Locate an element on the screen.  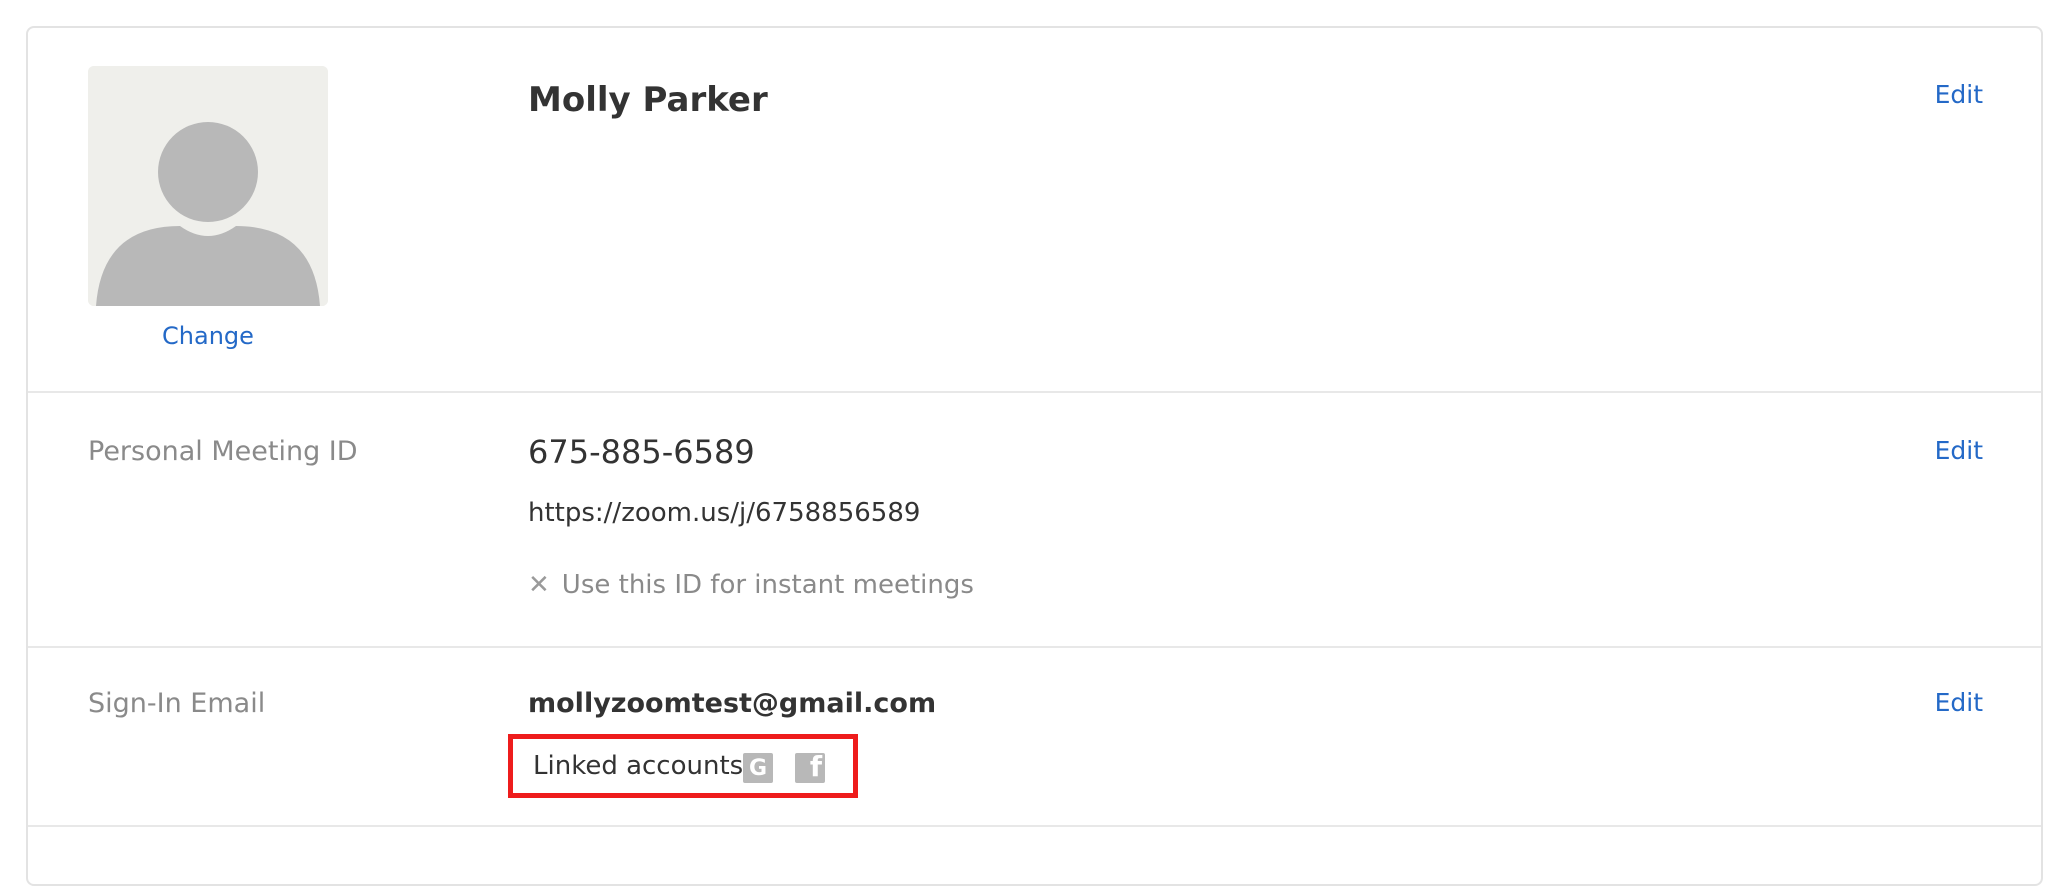
instant-meeting-option: ✕ Use this ID for instant meetings is located at coordinates (751, 585).